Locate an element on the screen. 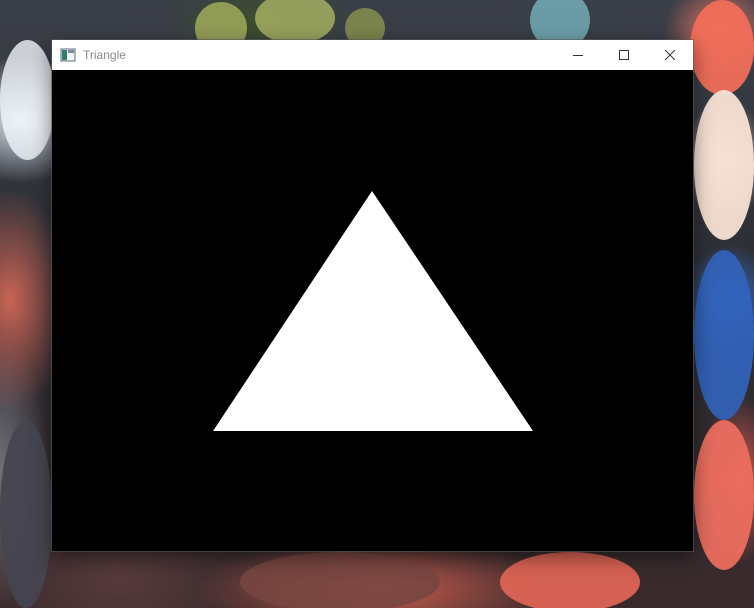 Image resolution: width=754 pixels, height=608 pixels. title-bar: Triangle is located at coordinates (372, 55).